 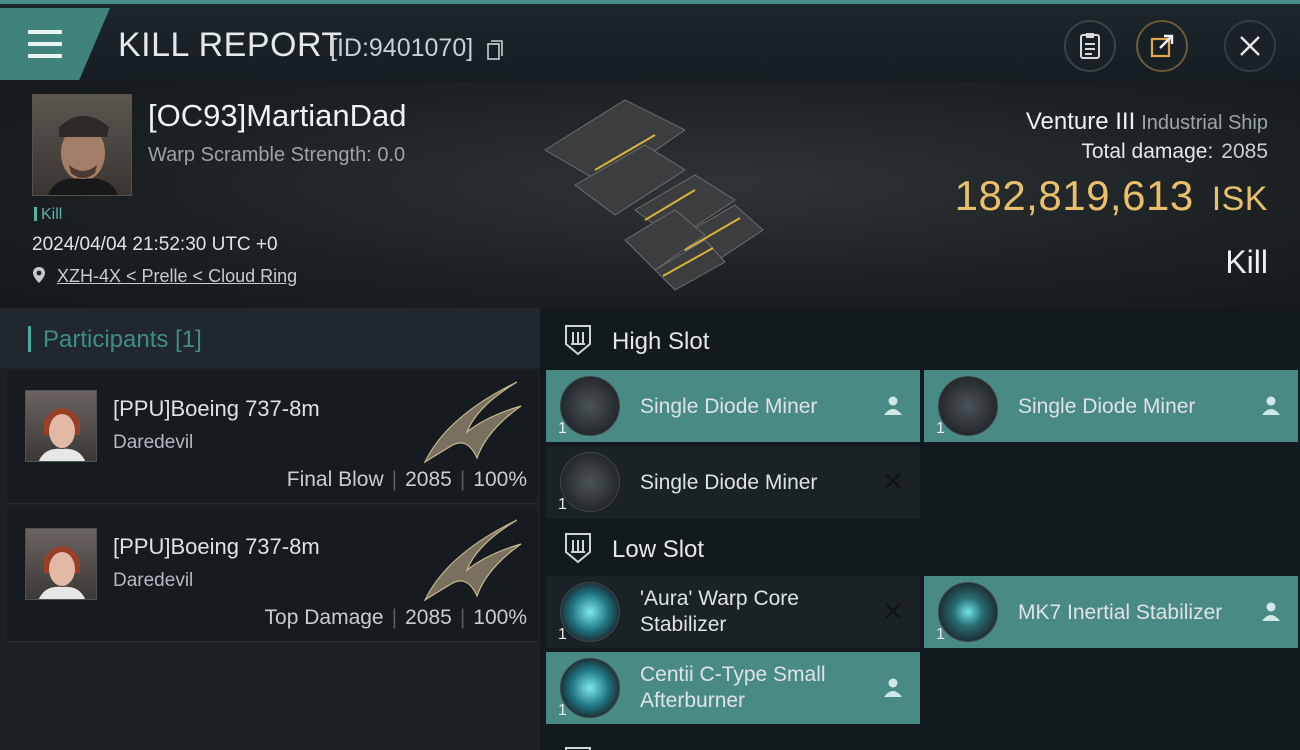 What do you see at coordinates (1074, 195) in the screenshot?
I see `isk-amount: 182,819,613` at bounding box center [1074, 195].